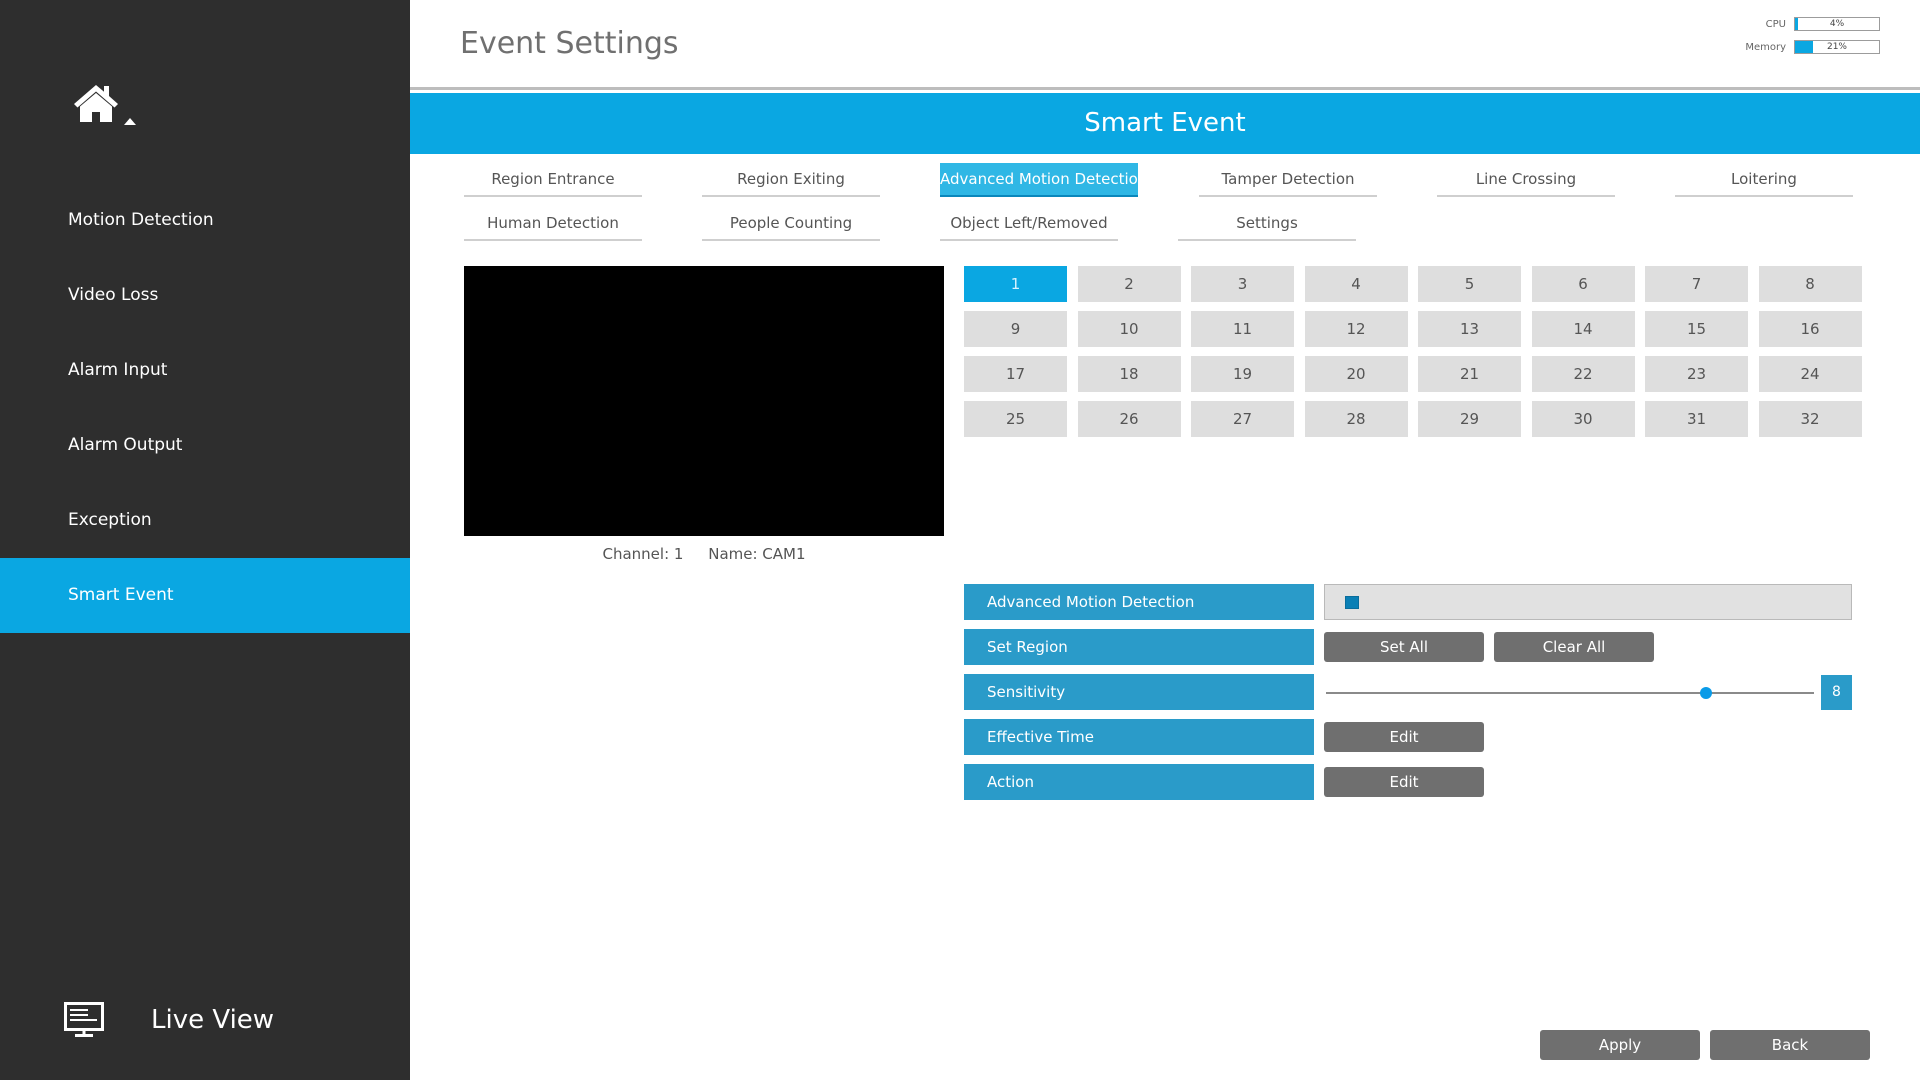  Describe the element at coordinates (757, 554) in the screenshot. I see `channel-name: Name: CAM1` at that location.